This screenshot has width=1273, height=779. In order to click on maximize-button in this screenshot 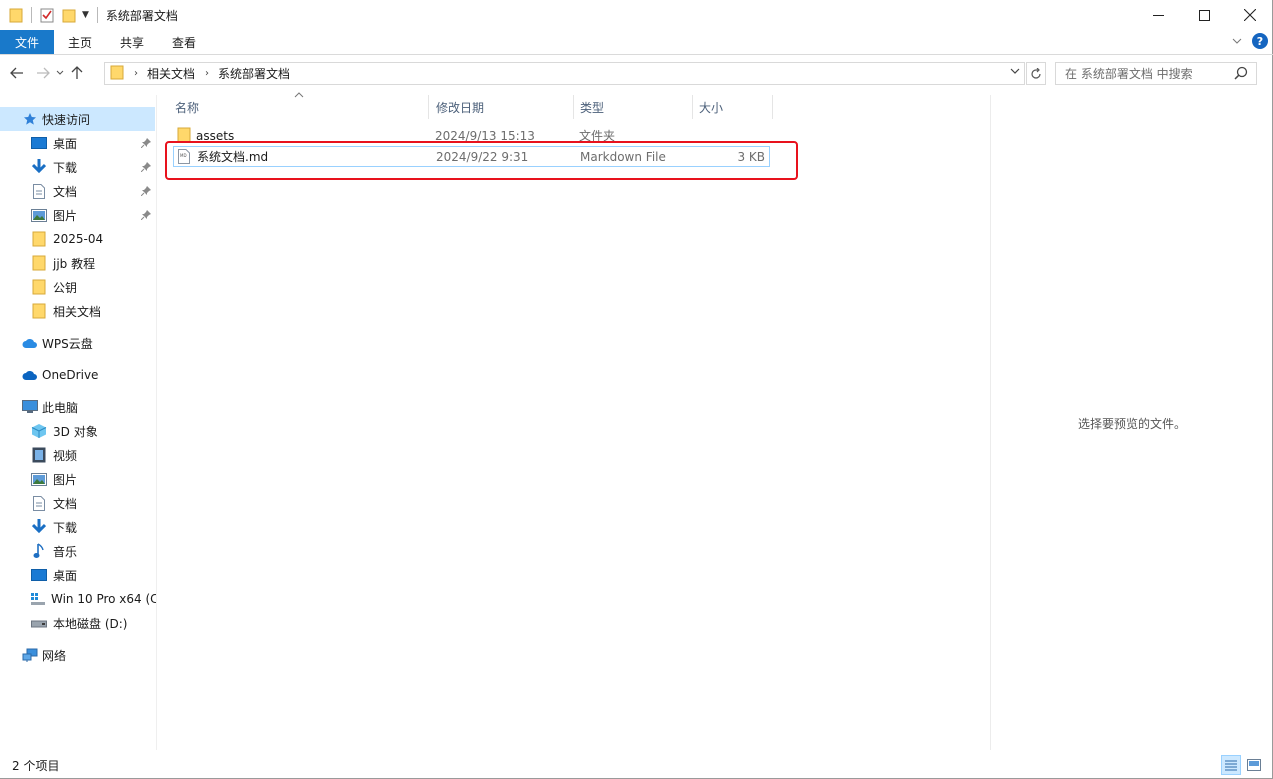, I will do `click(1204, 15)`.